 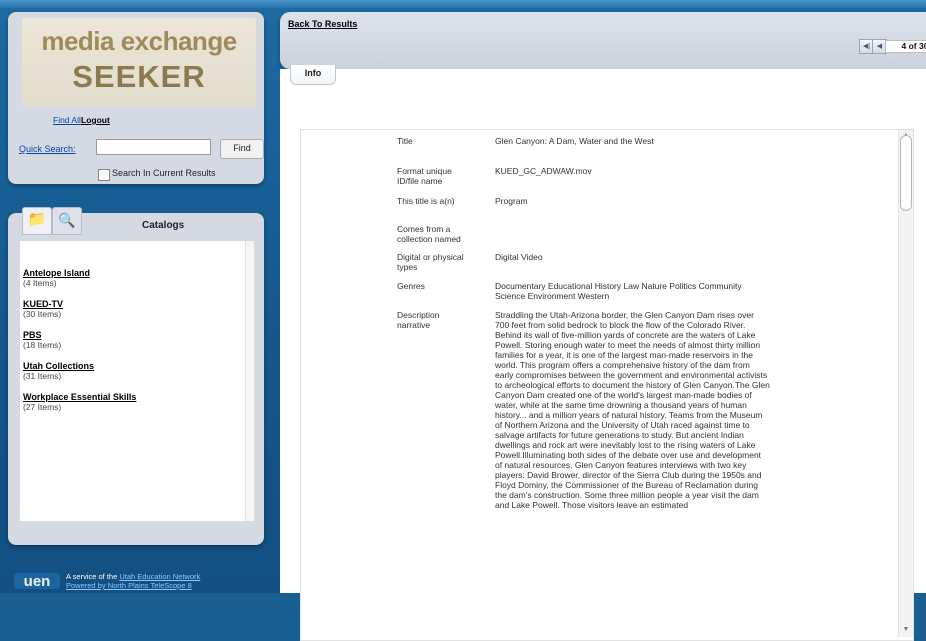 What do you see at coordinates (322, 24) in the screenshot?
I see `back-to-results-link: Back To Results` at bounding box center [322, 24].